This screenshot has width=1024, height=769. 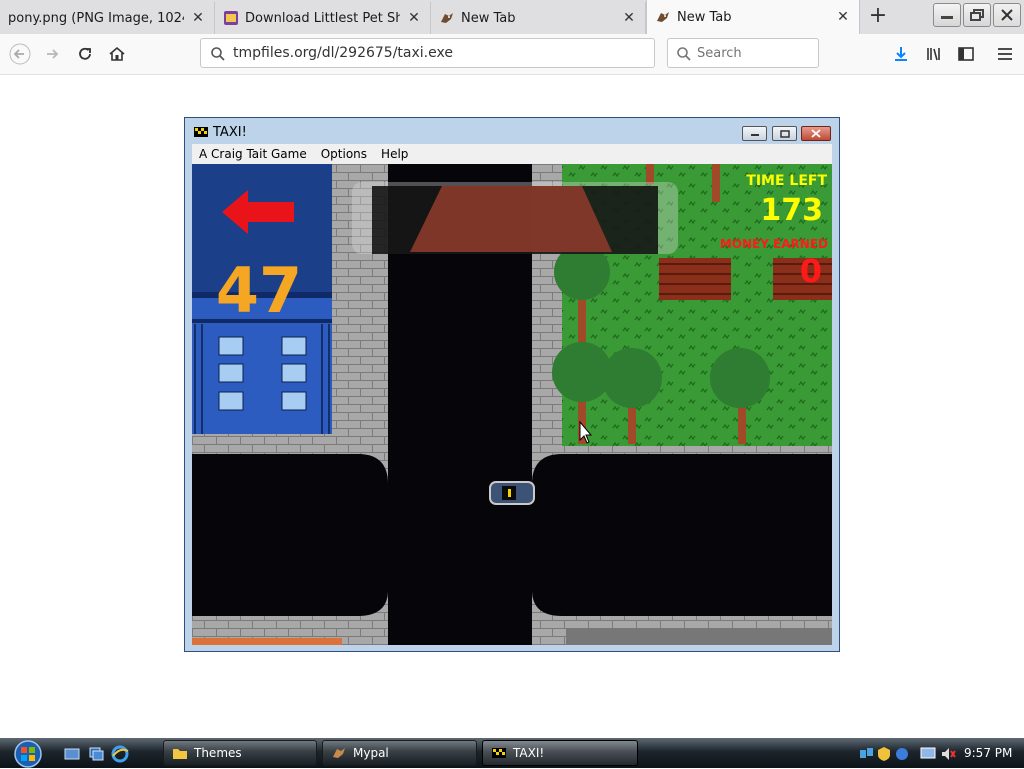 What do you see at coordinates (743, 53) in the screenshot?
I see `search-box: Search` at bounding box center [743, 53].